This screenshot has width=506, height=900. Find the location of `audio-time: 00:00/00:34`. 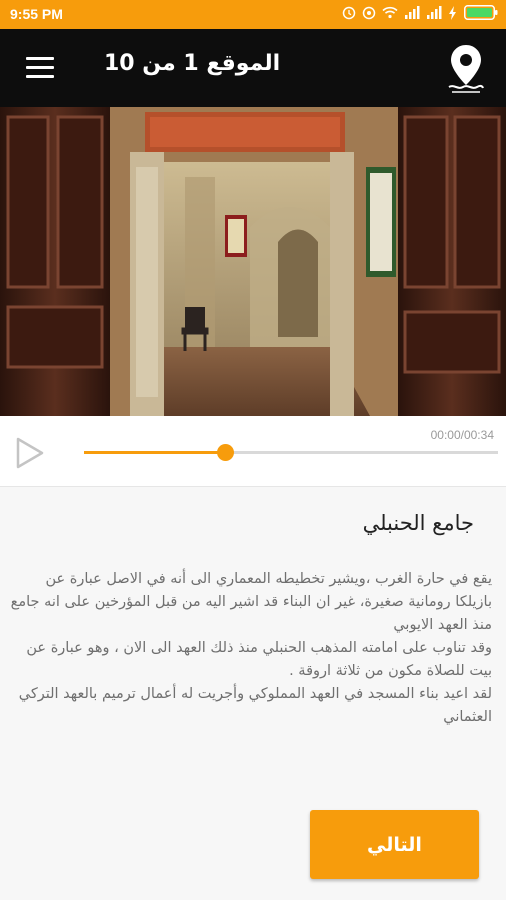

audio-time: 00:00/00:34 is located at coordinates (462, 435).